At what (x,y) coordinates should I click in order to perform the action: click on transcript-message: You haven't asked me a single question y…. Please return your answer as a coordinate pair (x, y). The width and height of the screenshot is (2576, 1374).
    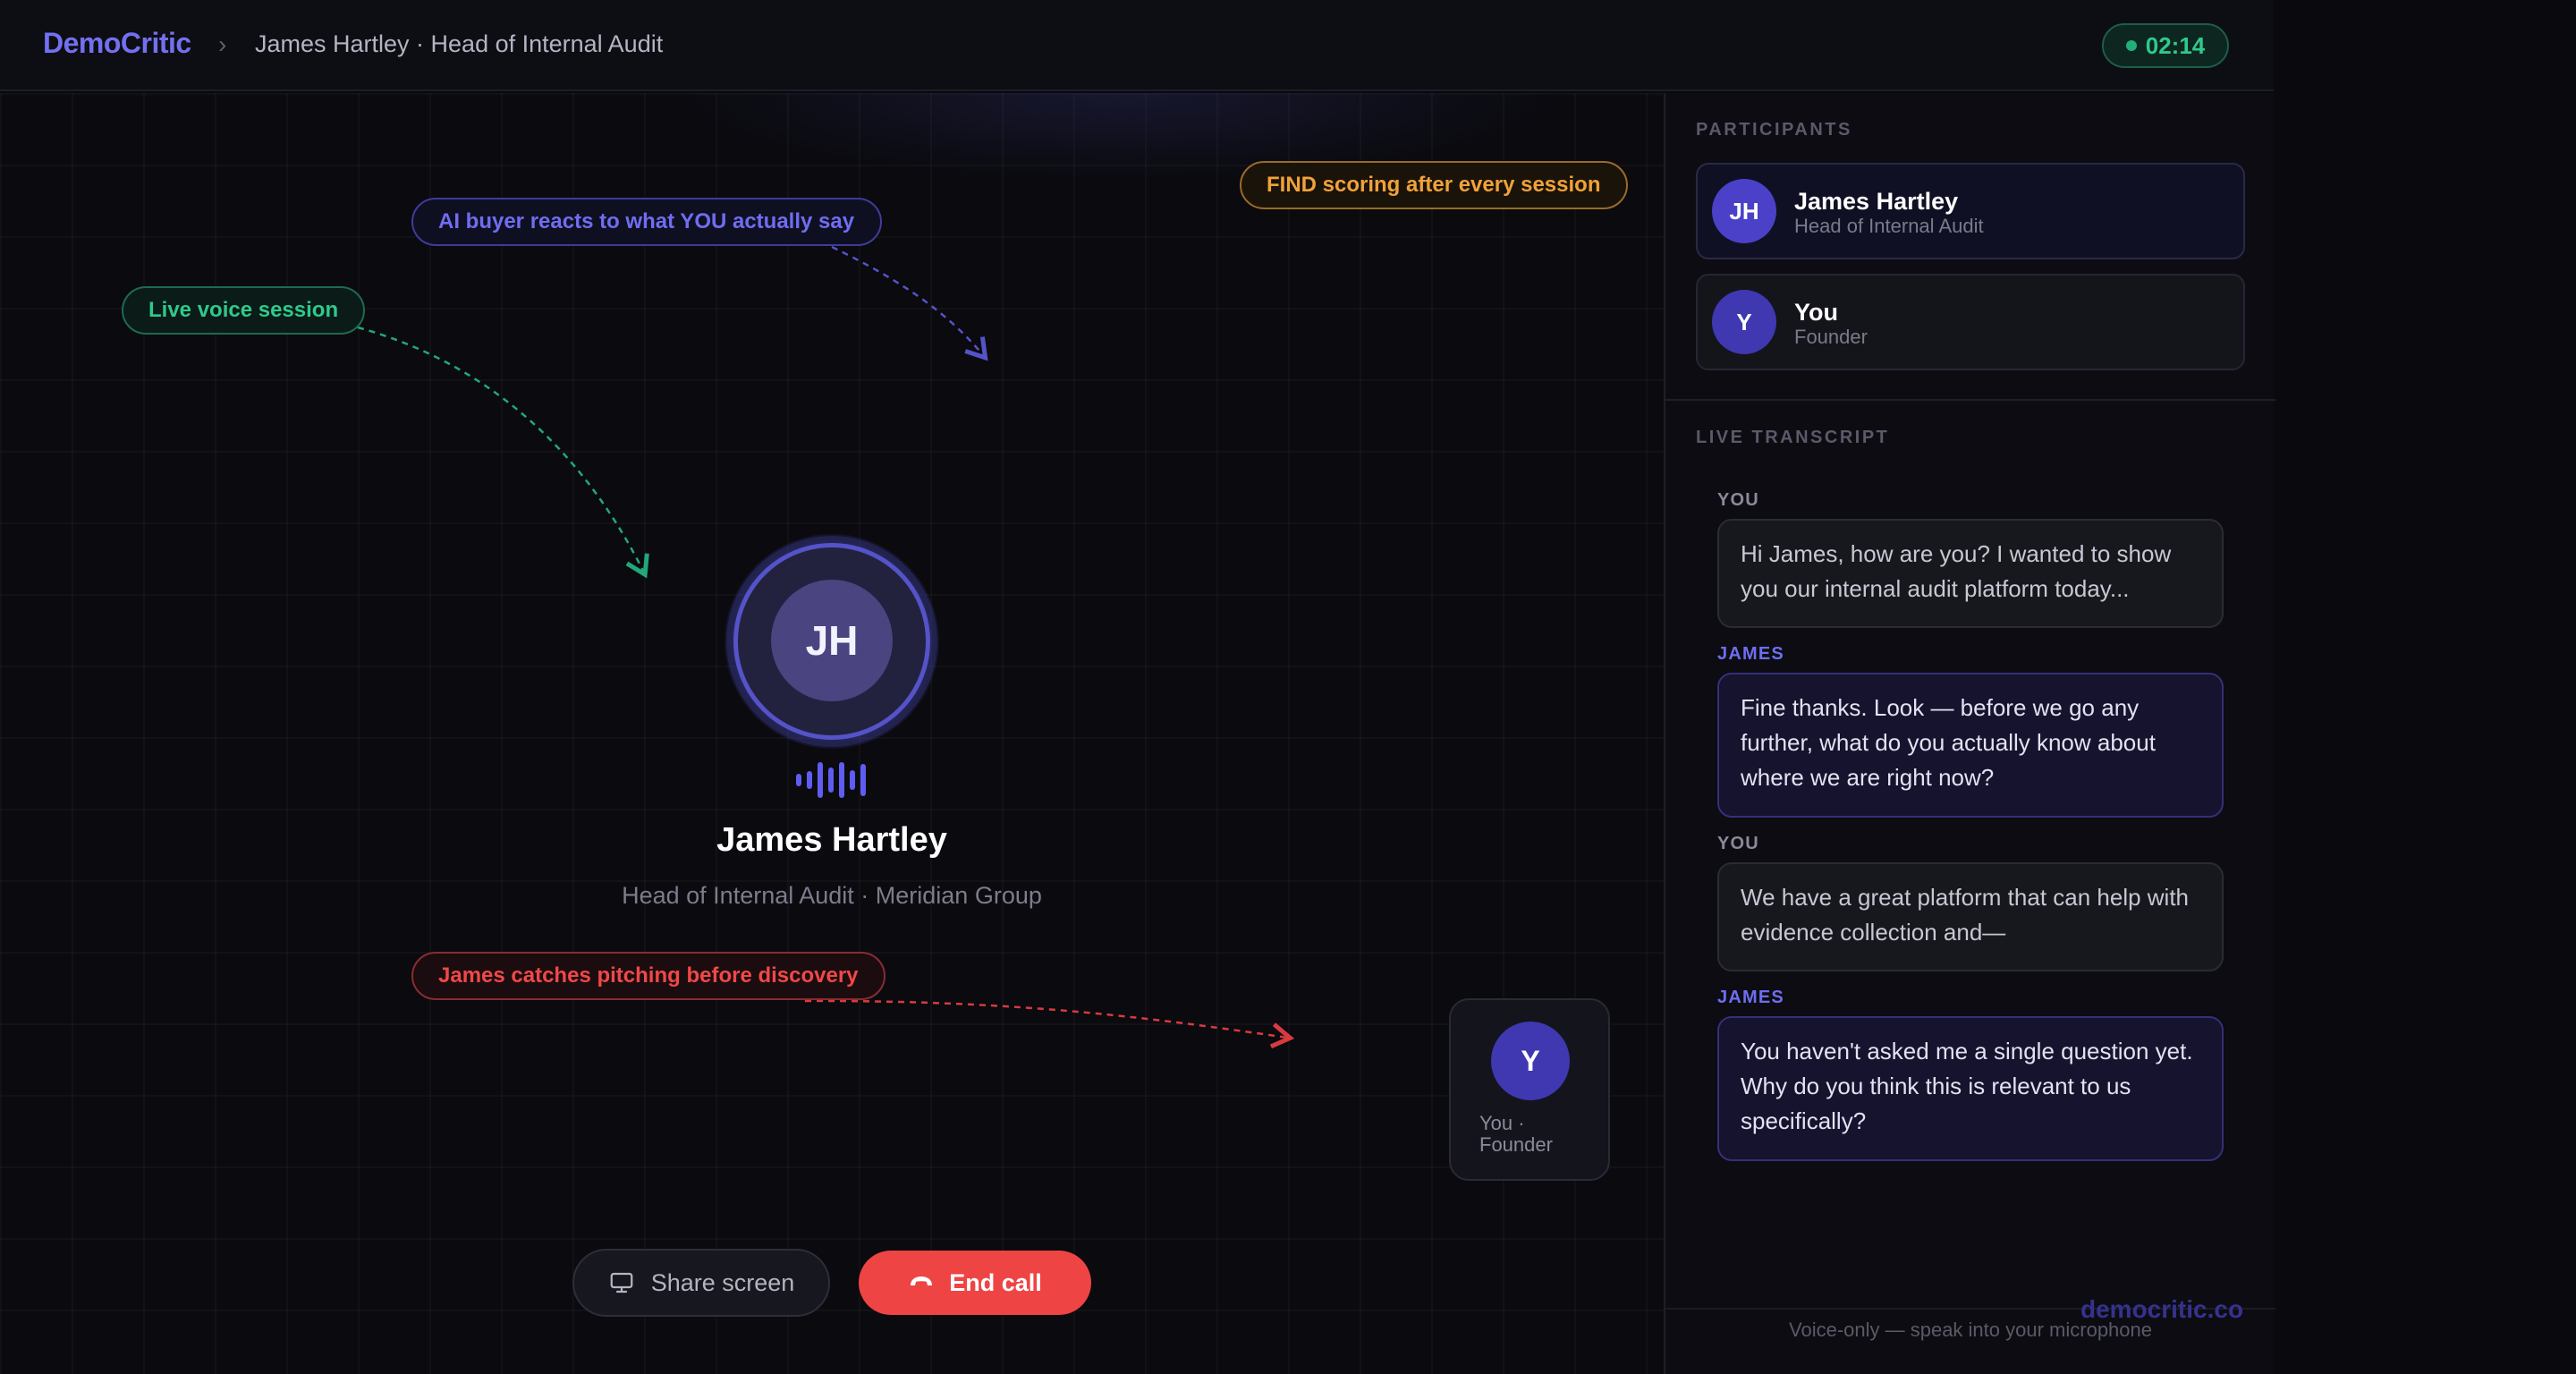
    Looking at the image, I should click on (1970, 1088).